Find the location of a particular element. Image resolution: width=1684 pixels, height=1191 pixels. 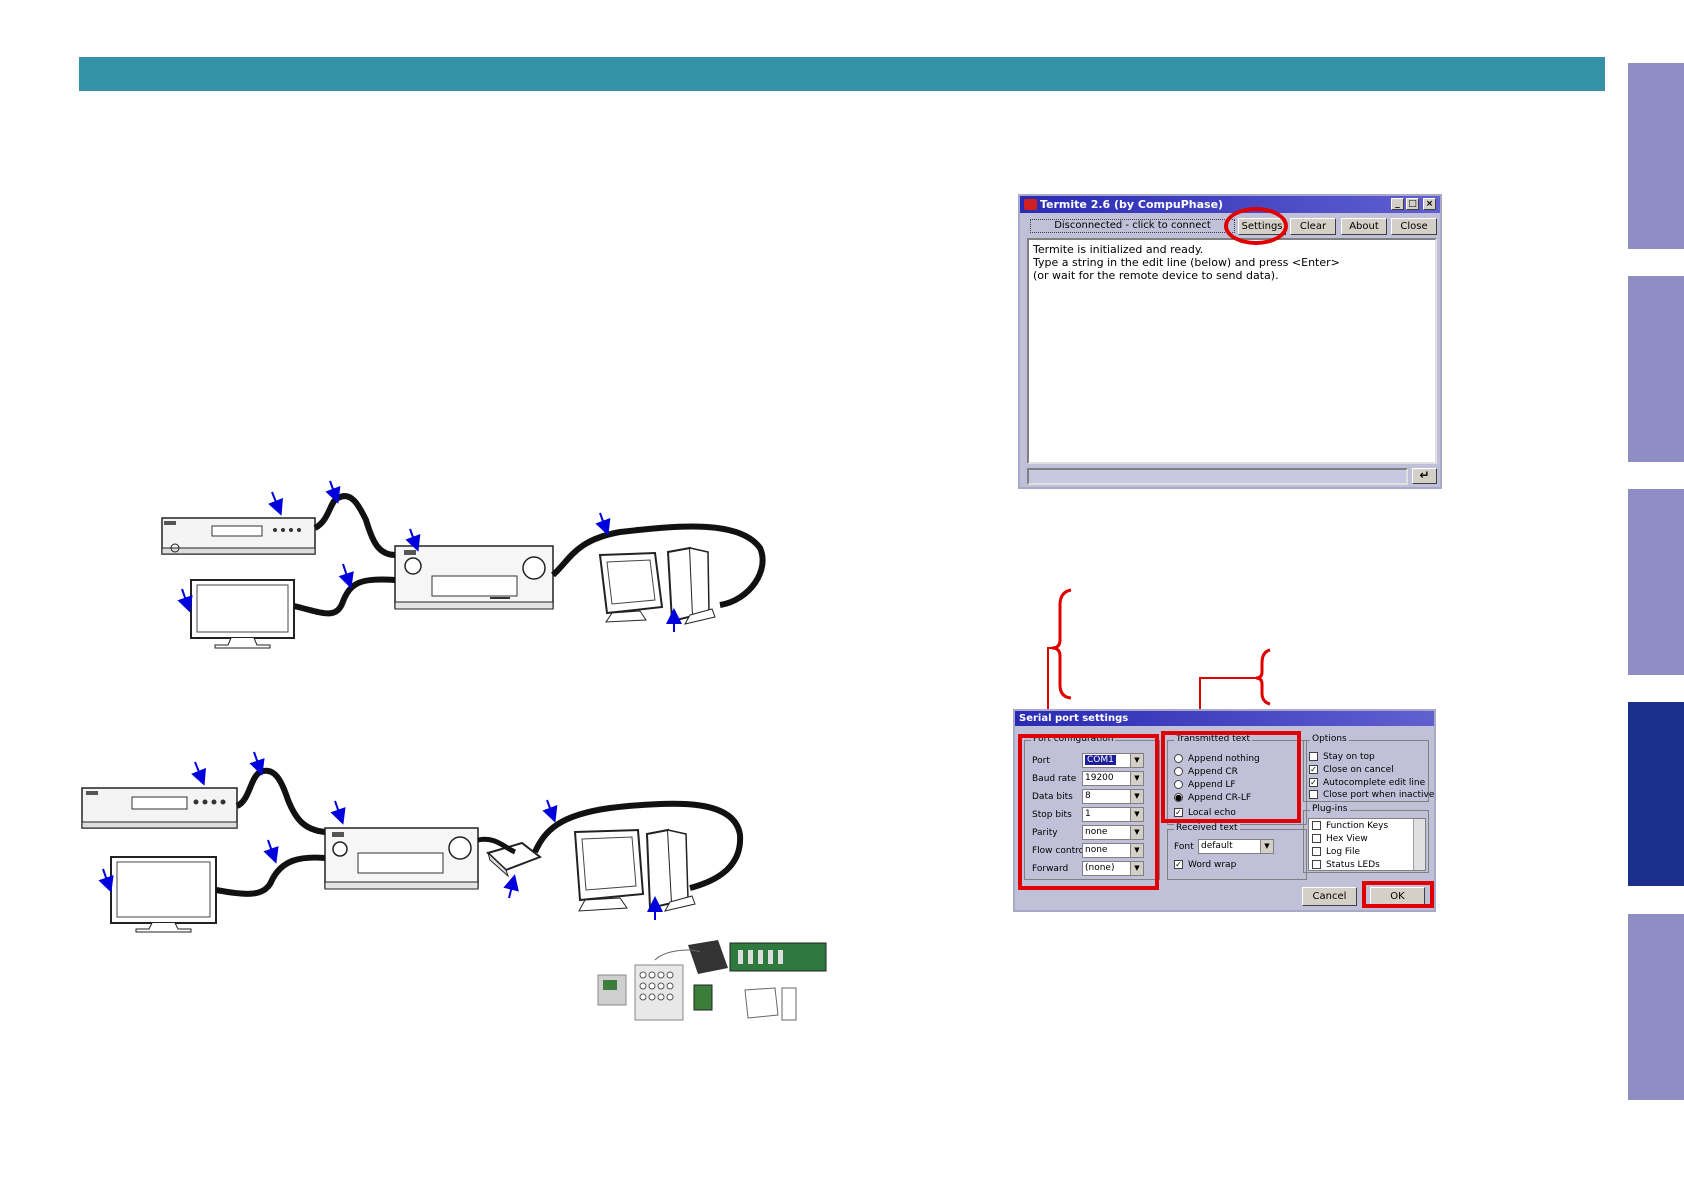

settings-highlight is located at coordinates (1256, 226).